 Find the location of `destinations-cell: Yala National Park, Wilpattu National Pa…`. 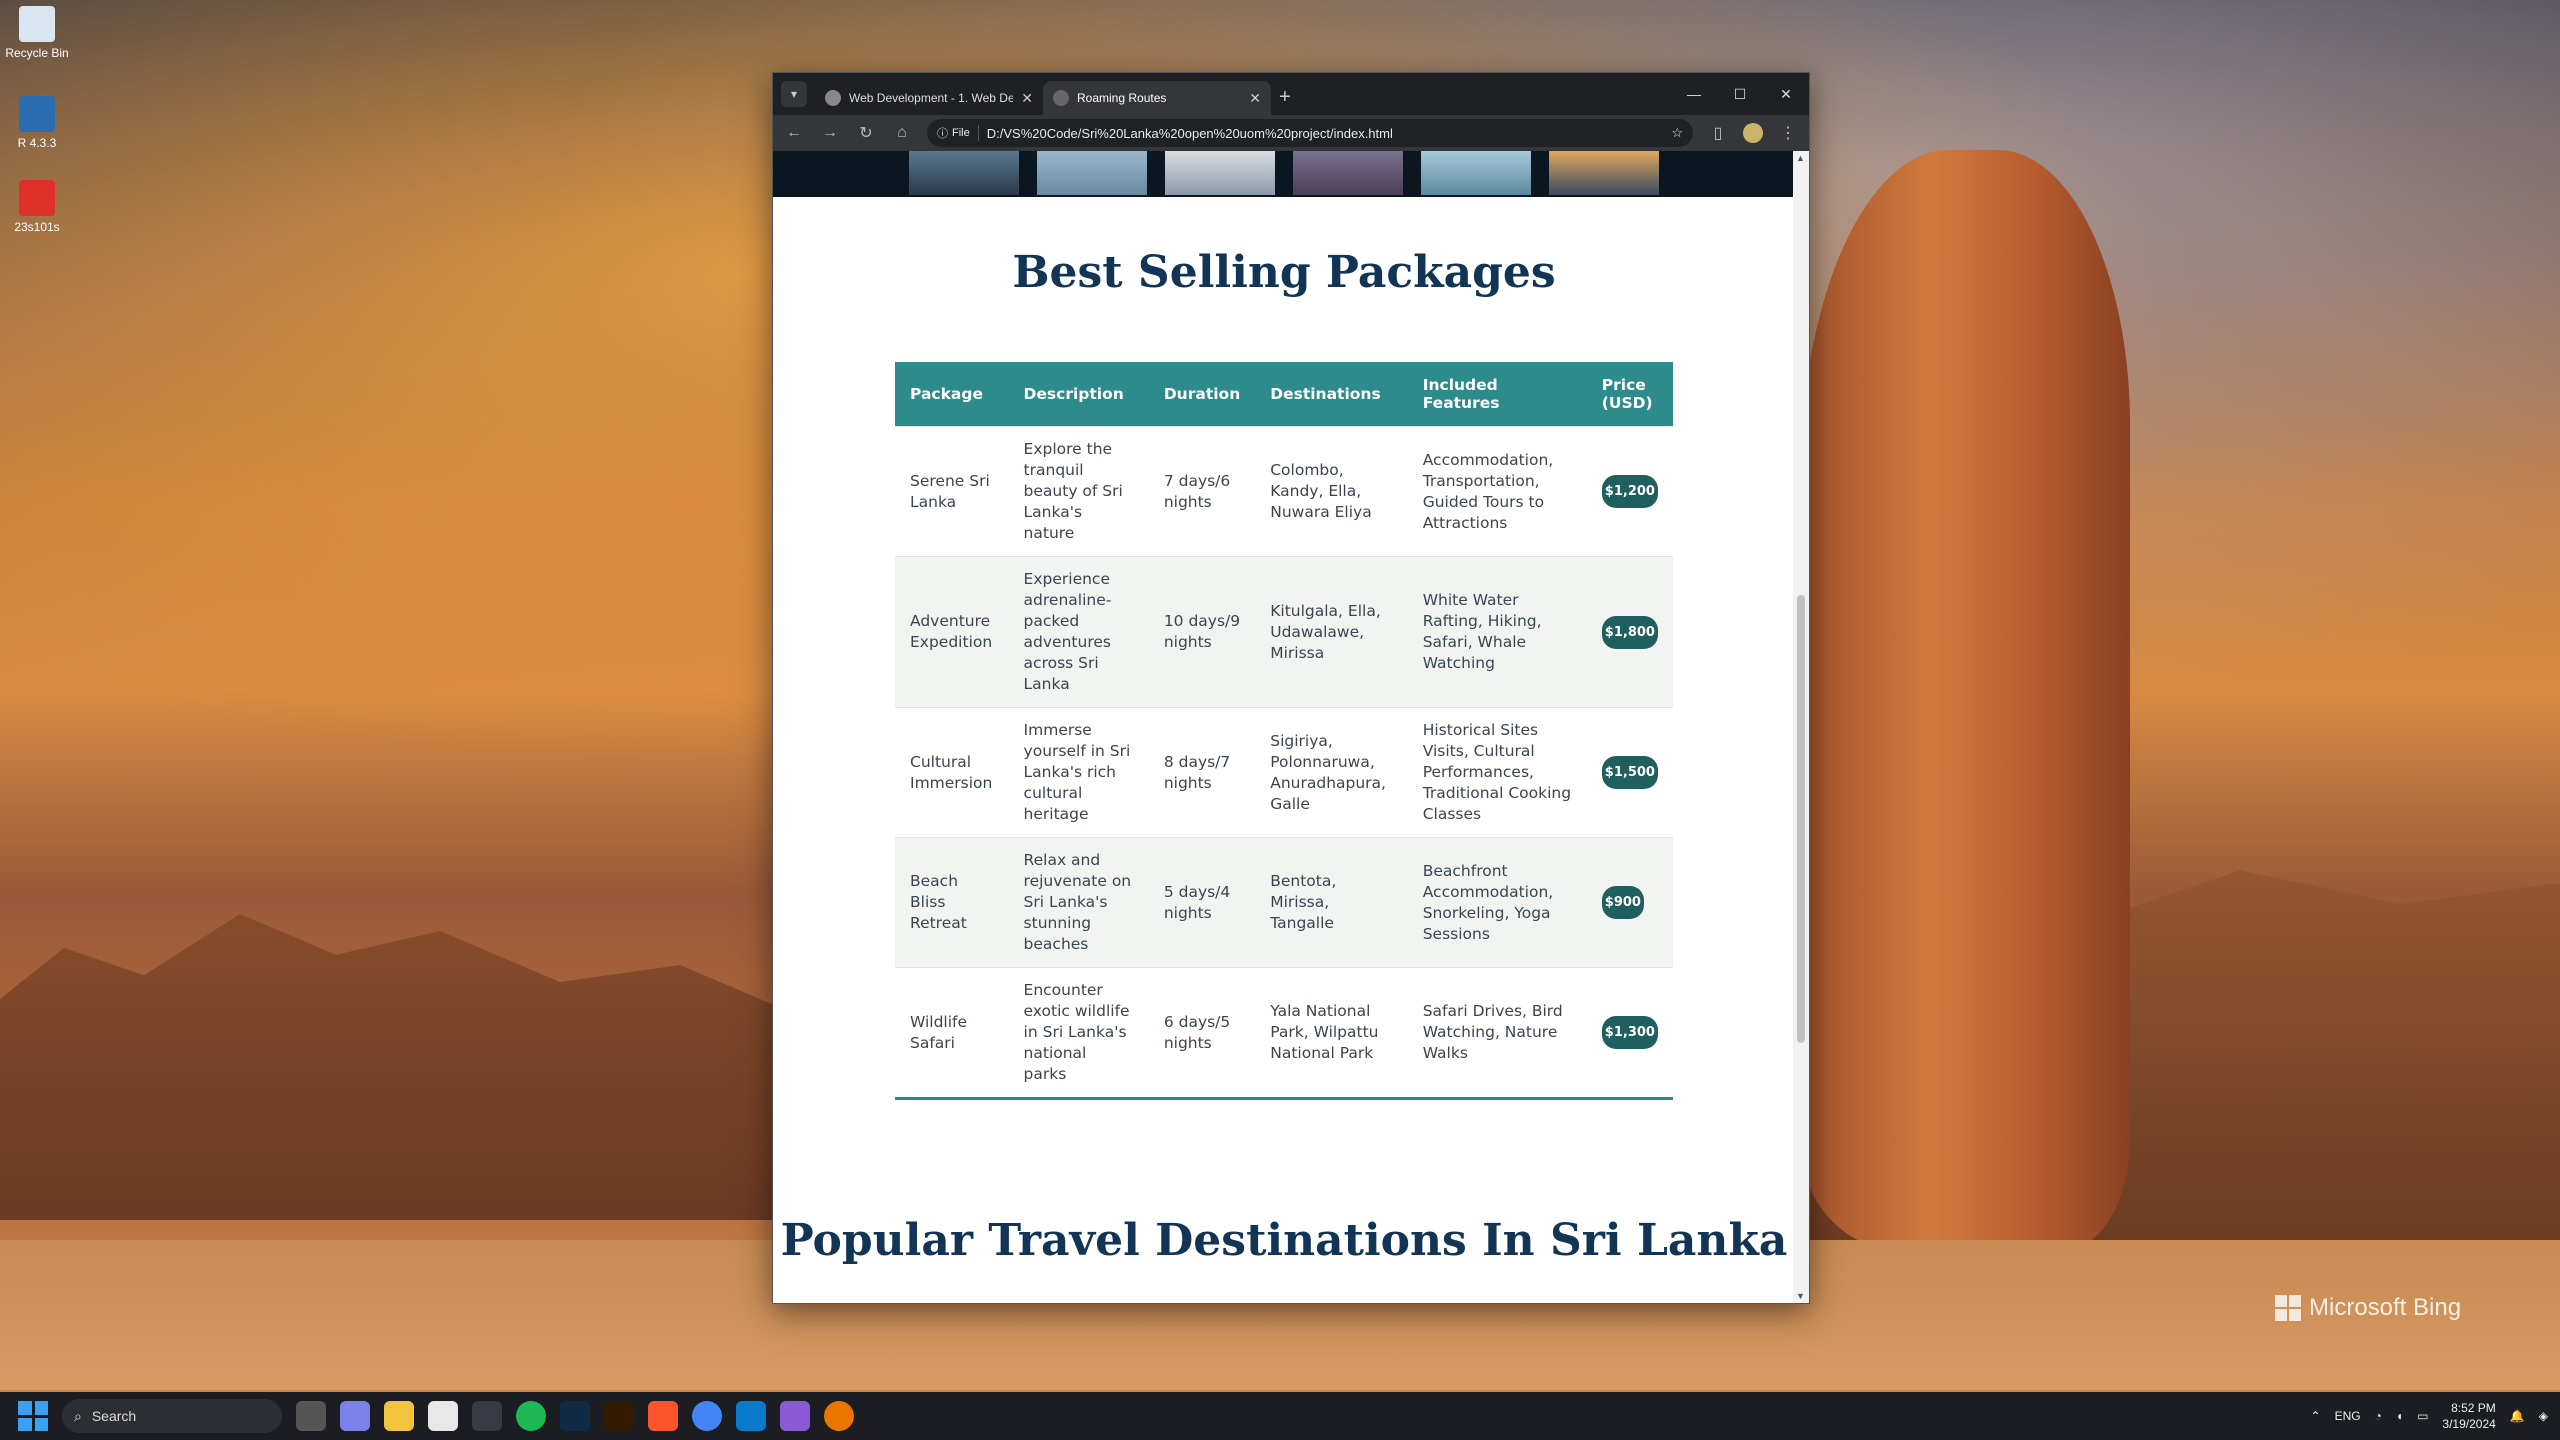

destinations-cell: Yala National Park, Wilpattu National Pa… is located at coordinates (1331, 1033).